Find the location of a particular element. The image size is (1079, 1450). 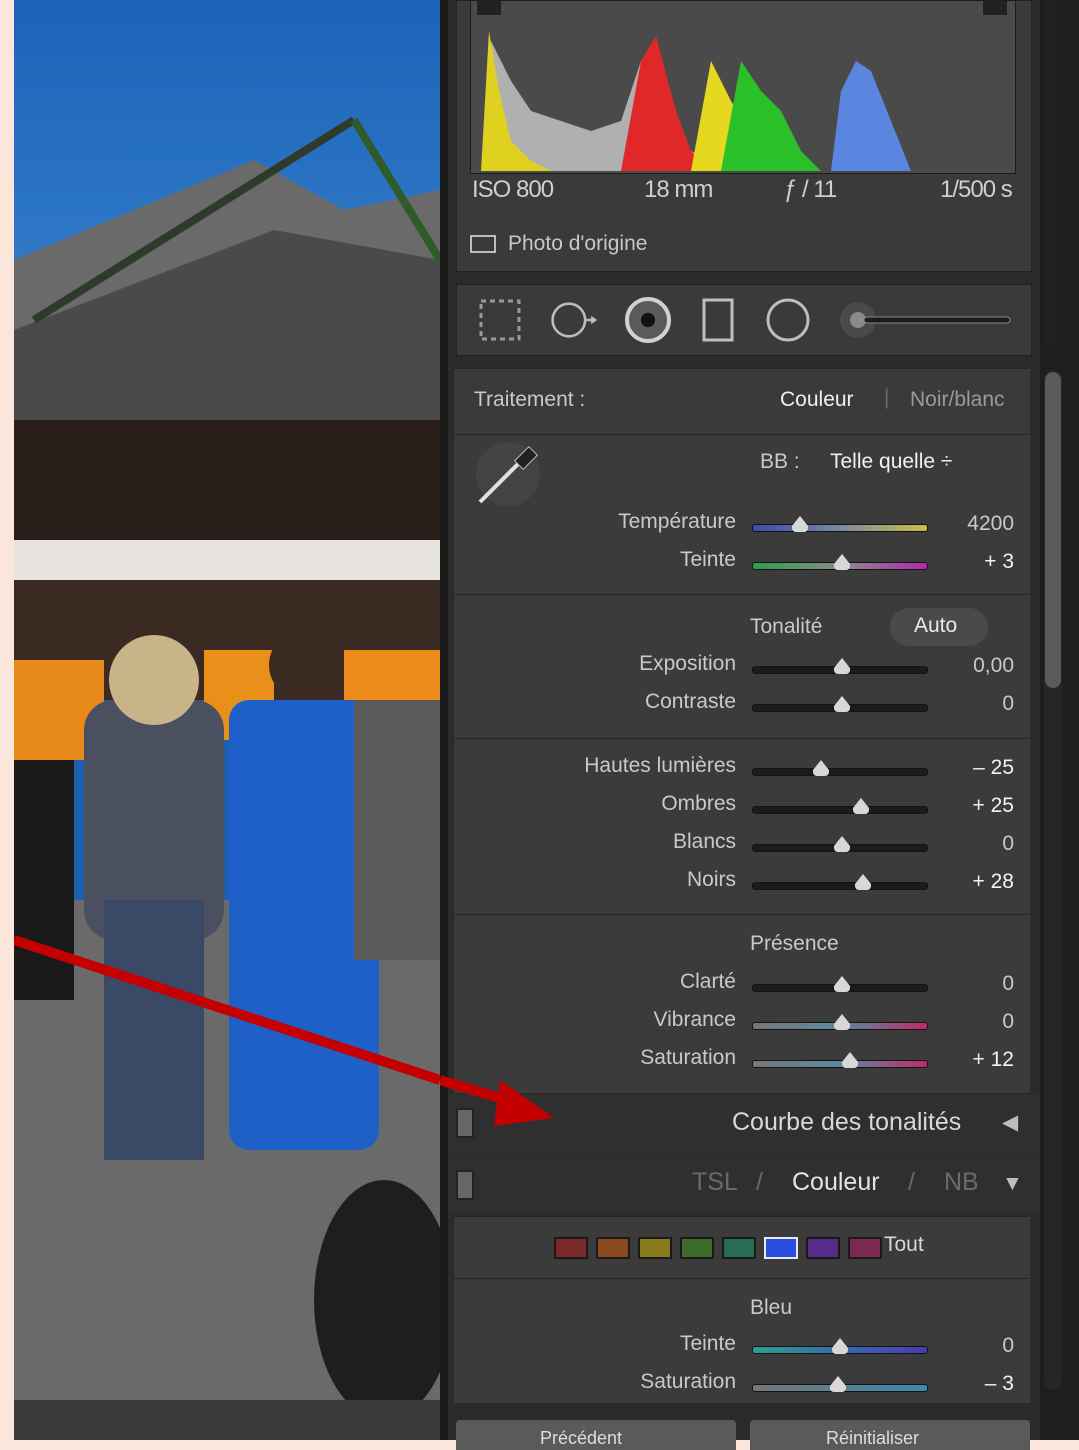

histogram-graph is located at coordinates (742, 86).